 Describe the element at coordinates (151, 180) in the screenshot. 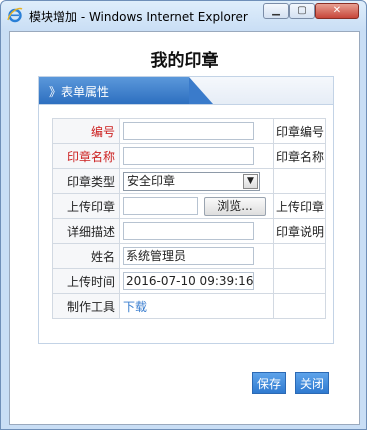

I see `seal-type-selected-value: 安全印章` at that location.